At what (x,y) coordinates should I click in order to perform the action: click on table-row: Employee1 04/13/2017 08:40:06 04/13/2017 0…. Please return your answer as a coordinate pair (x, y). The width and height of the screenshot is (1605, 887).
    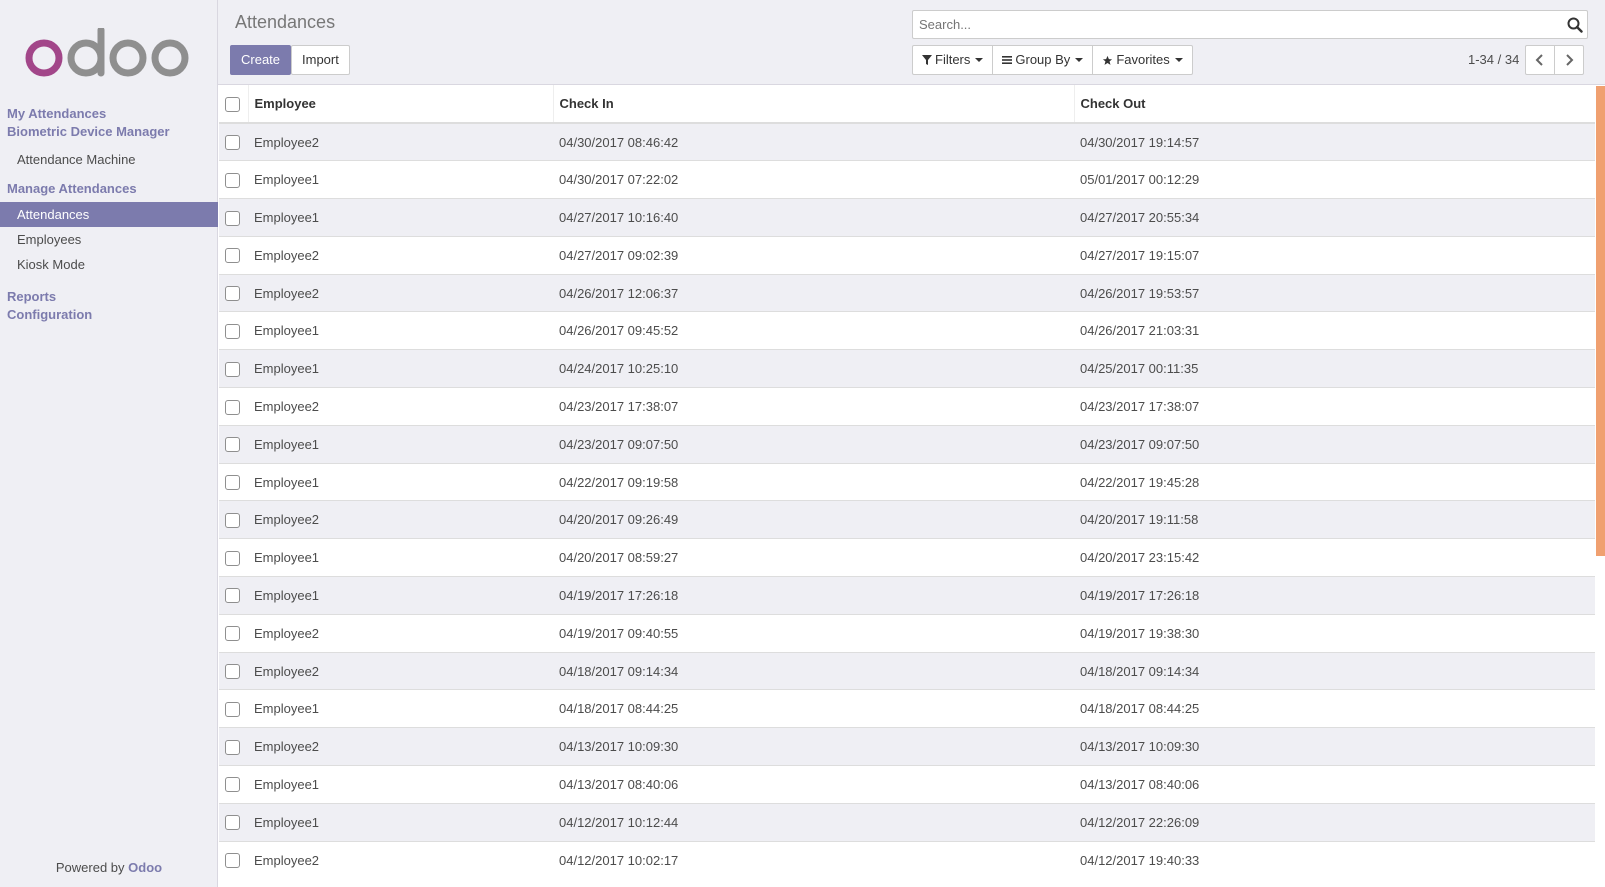
    Looking at the image, I should click on (907, 784).